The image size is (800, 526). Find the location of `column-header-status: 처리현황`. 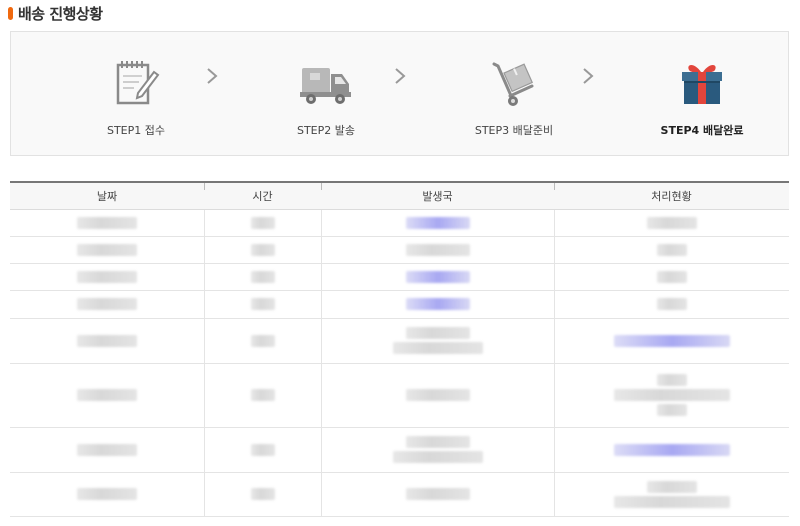

column-header-status: 처리현황 is located at coordinates (671, 196).